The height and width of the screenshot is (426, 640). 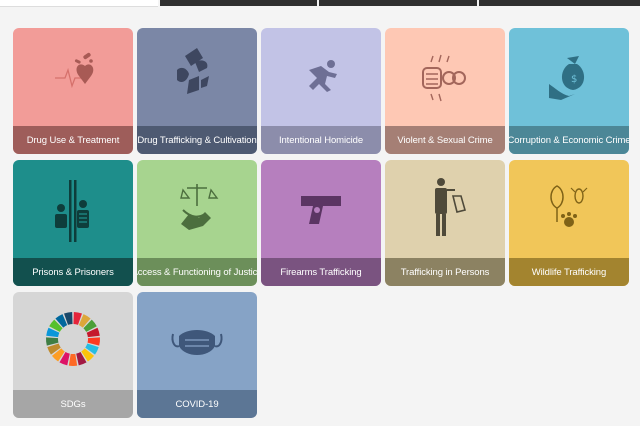 I want to click on tile-label: COVID-19, so click(x=197, y=404).